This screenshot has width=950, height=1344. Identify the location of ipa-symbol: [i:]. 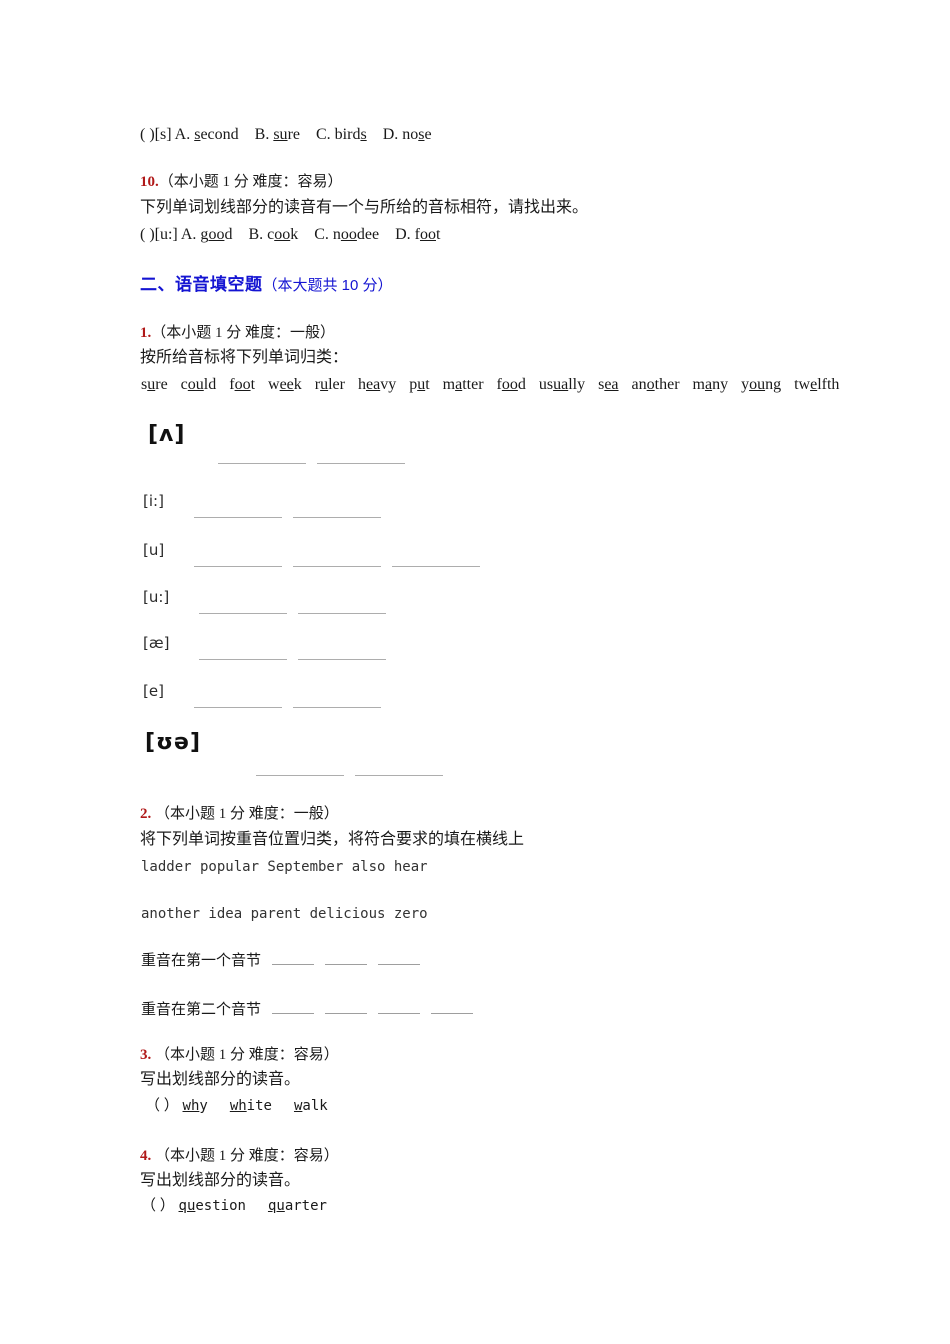
(153, 501).